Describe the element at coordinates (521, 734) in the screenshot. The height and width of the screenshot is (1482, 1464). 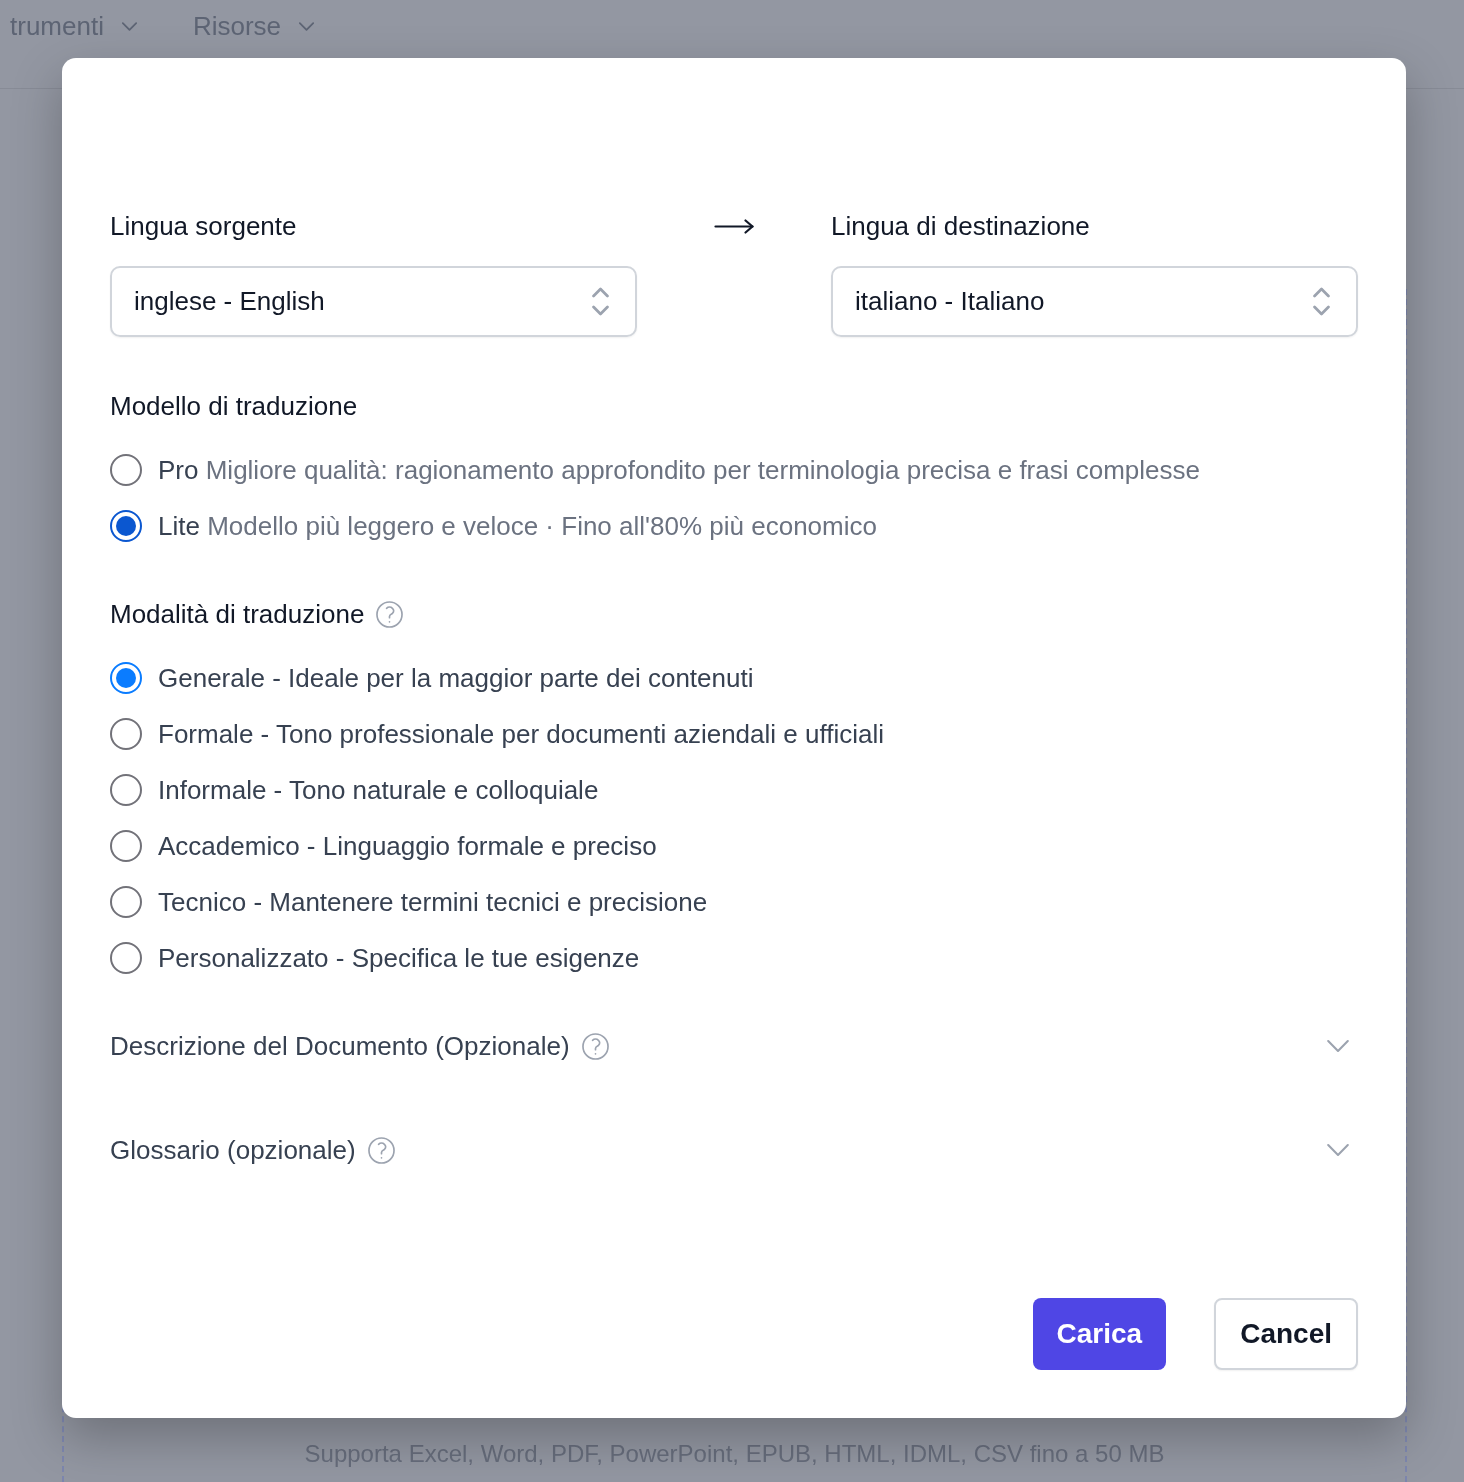
I see `option-label: Formale - Tono professionale per documenti aziendali e ufficiali` at that location.